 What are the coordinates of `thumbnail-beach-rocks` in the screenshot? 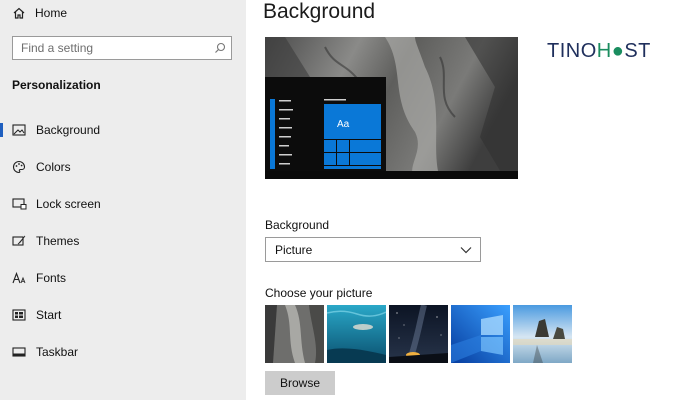 It's located at (542, 334).